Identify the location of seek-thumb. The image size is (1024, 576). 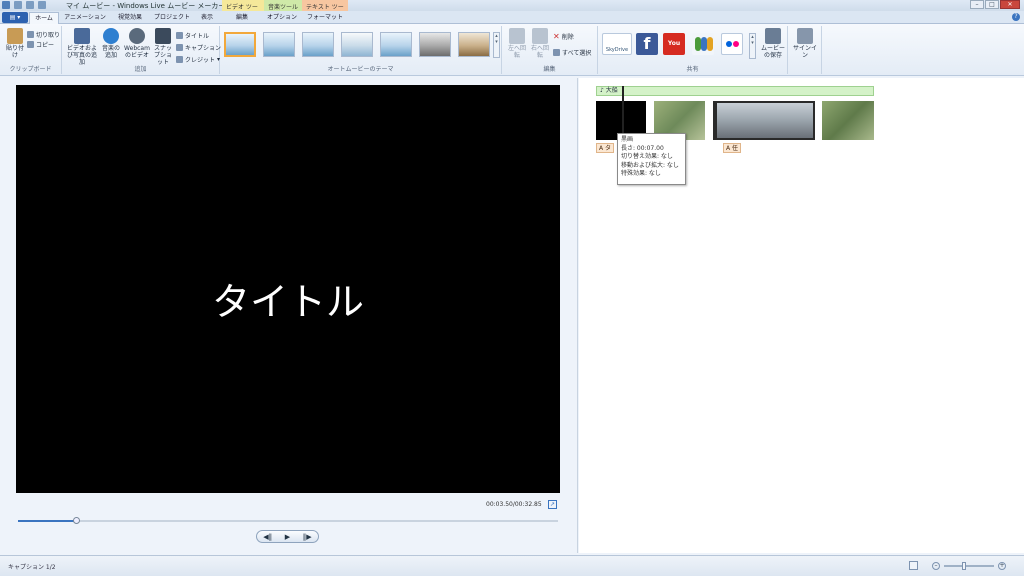
(77, 520).